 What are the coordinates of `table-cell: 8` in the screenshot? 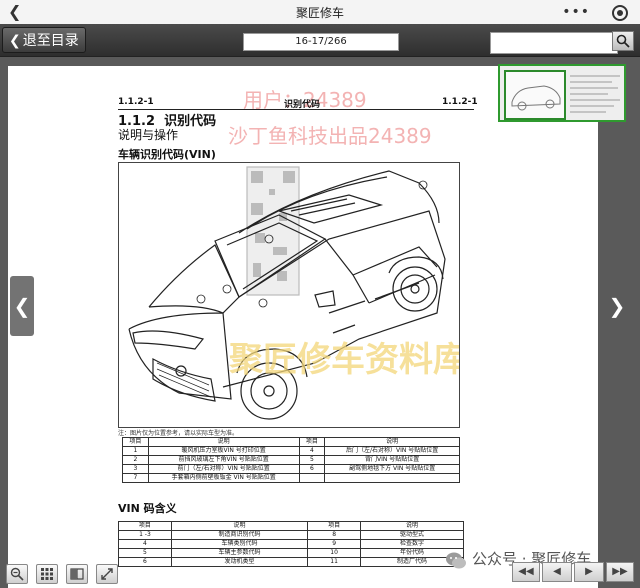 It's located at (334, 535).